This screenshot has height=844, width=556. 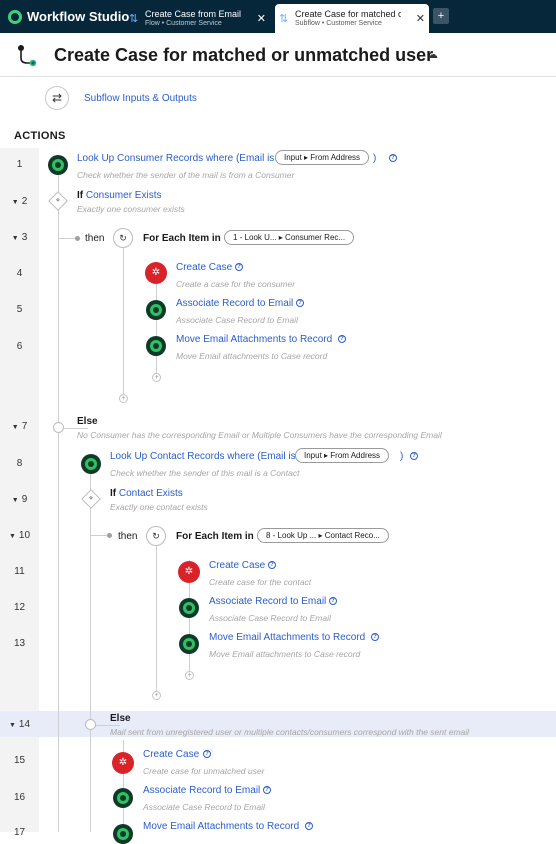 I want to click on step-5-title: Associate Record to Email, so click(x=234, y=303).